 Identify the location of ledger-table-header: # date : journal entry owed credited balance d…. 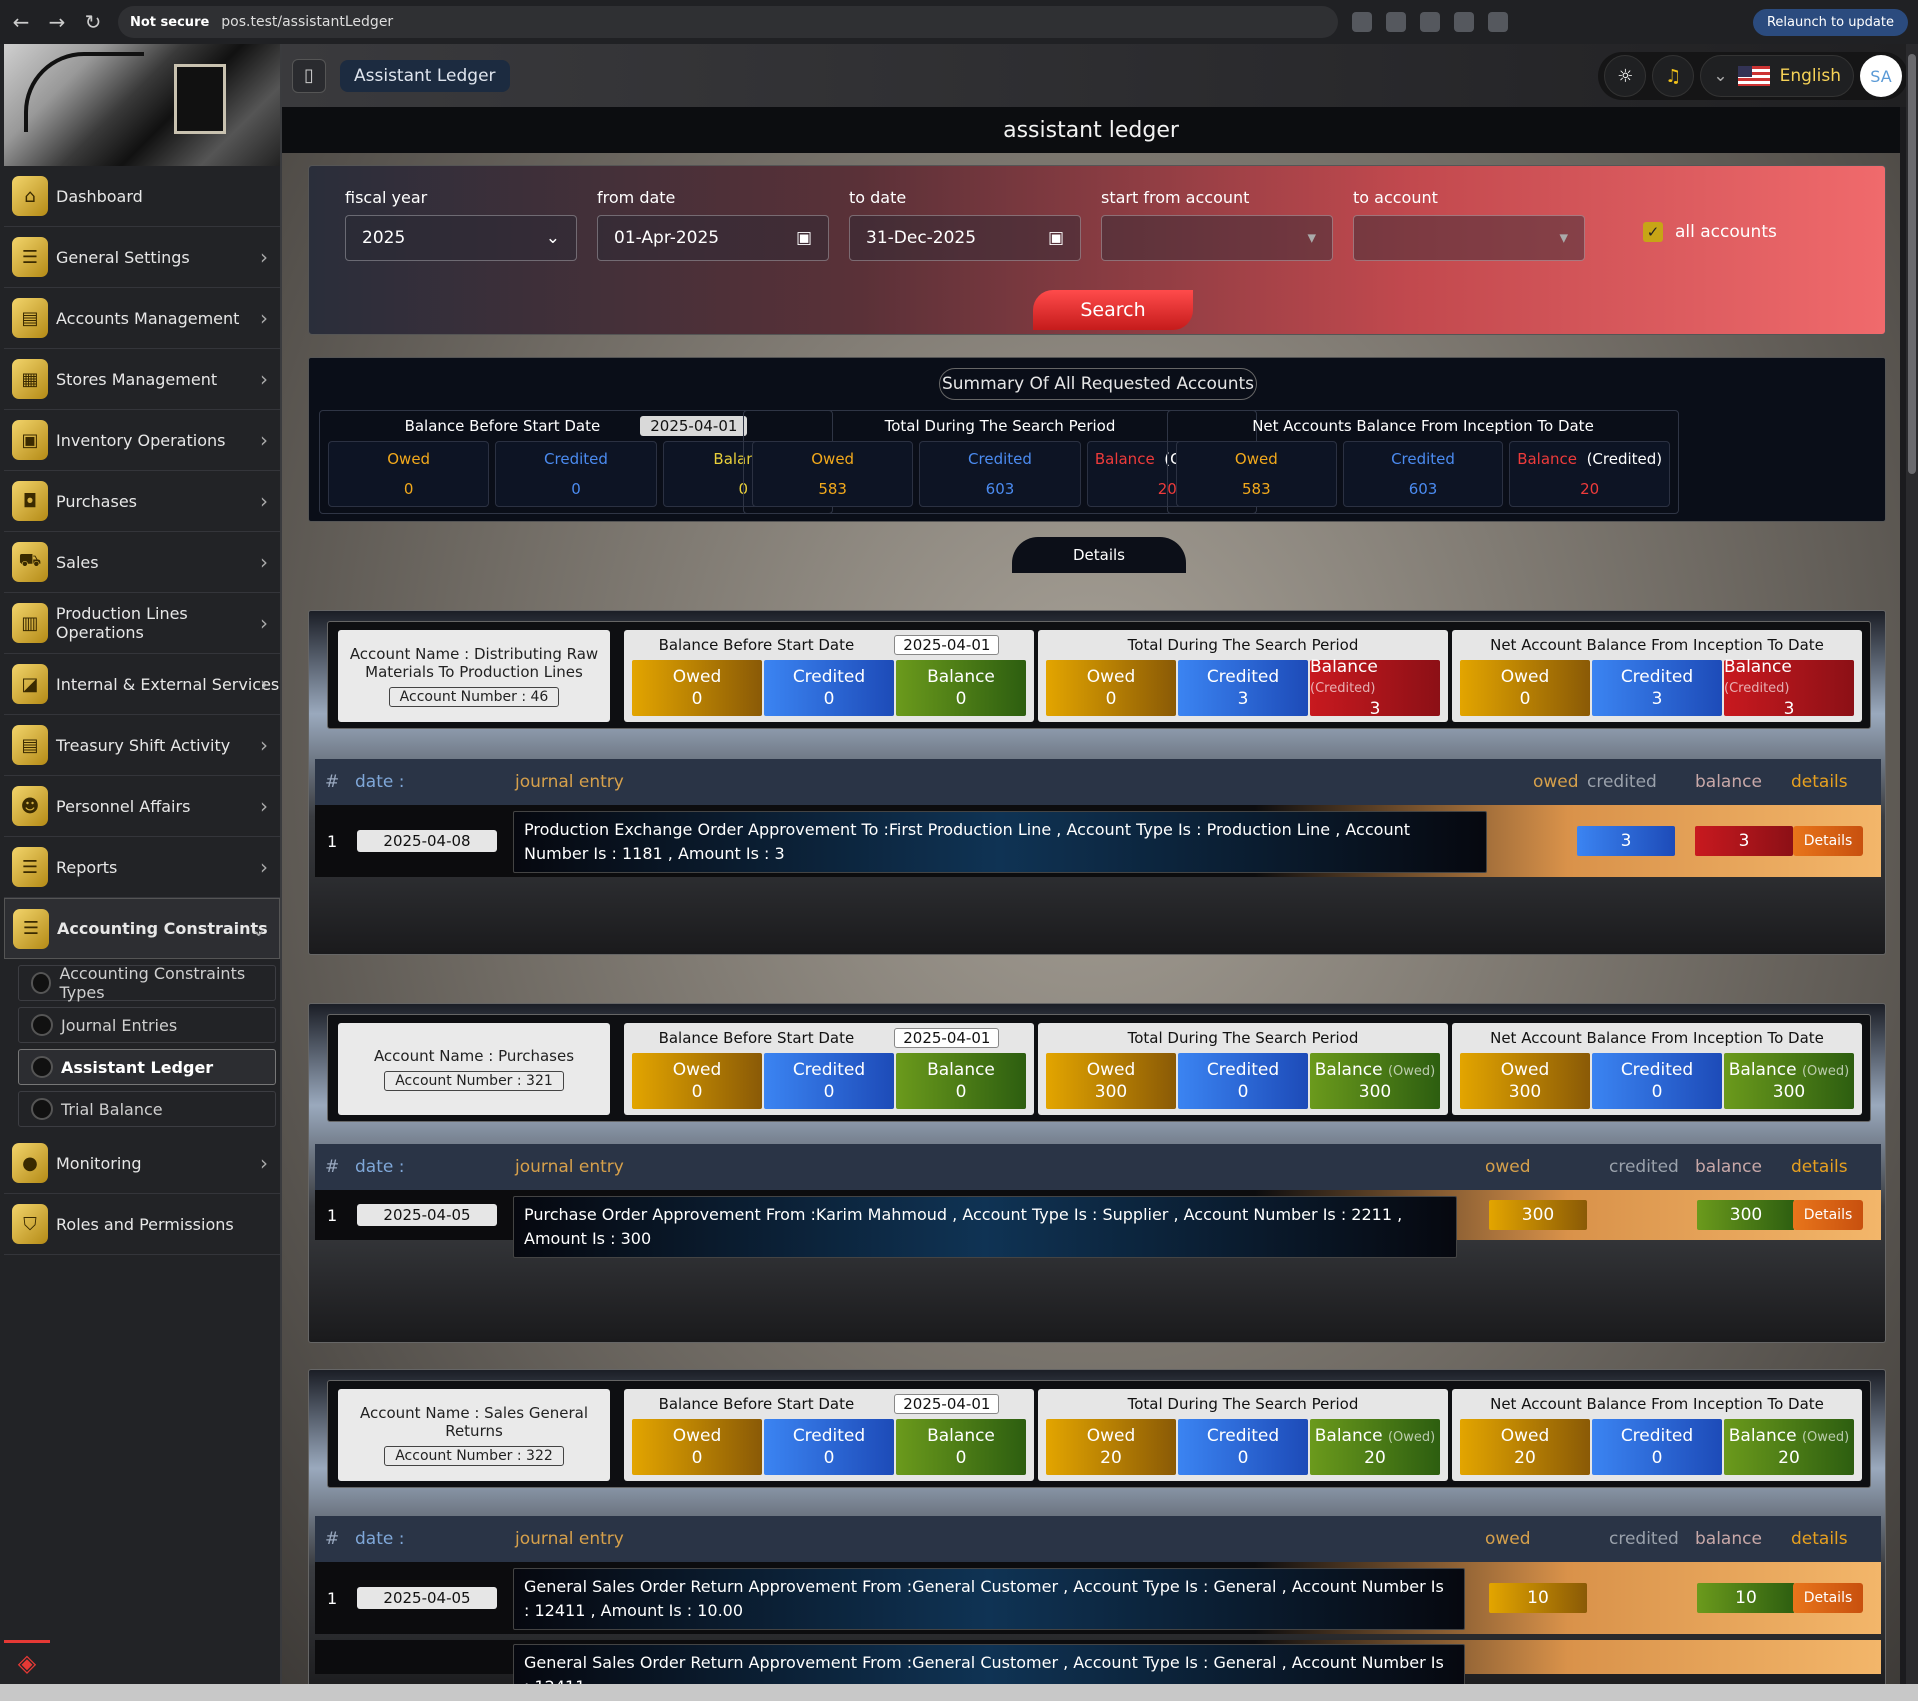
(1098, 1167).